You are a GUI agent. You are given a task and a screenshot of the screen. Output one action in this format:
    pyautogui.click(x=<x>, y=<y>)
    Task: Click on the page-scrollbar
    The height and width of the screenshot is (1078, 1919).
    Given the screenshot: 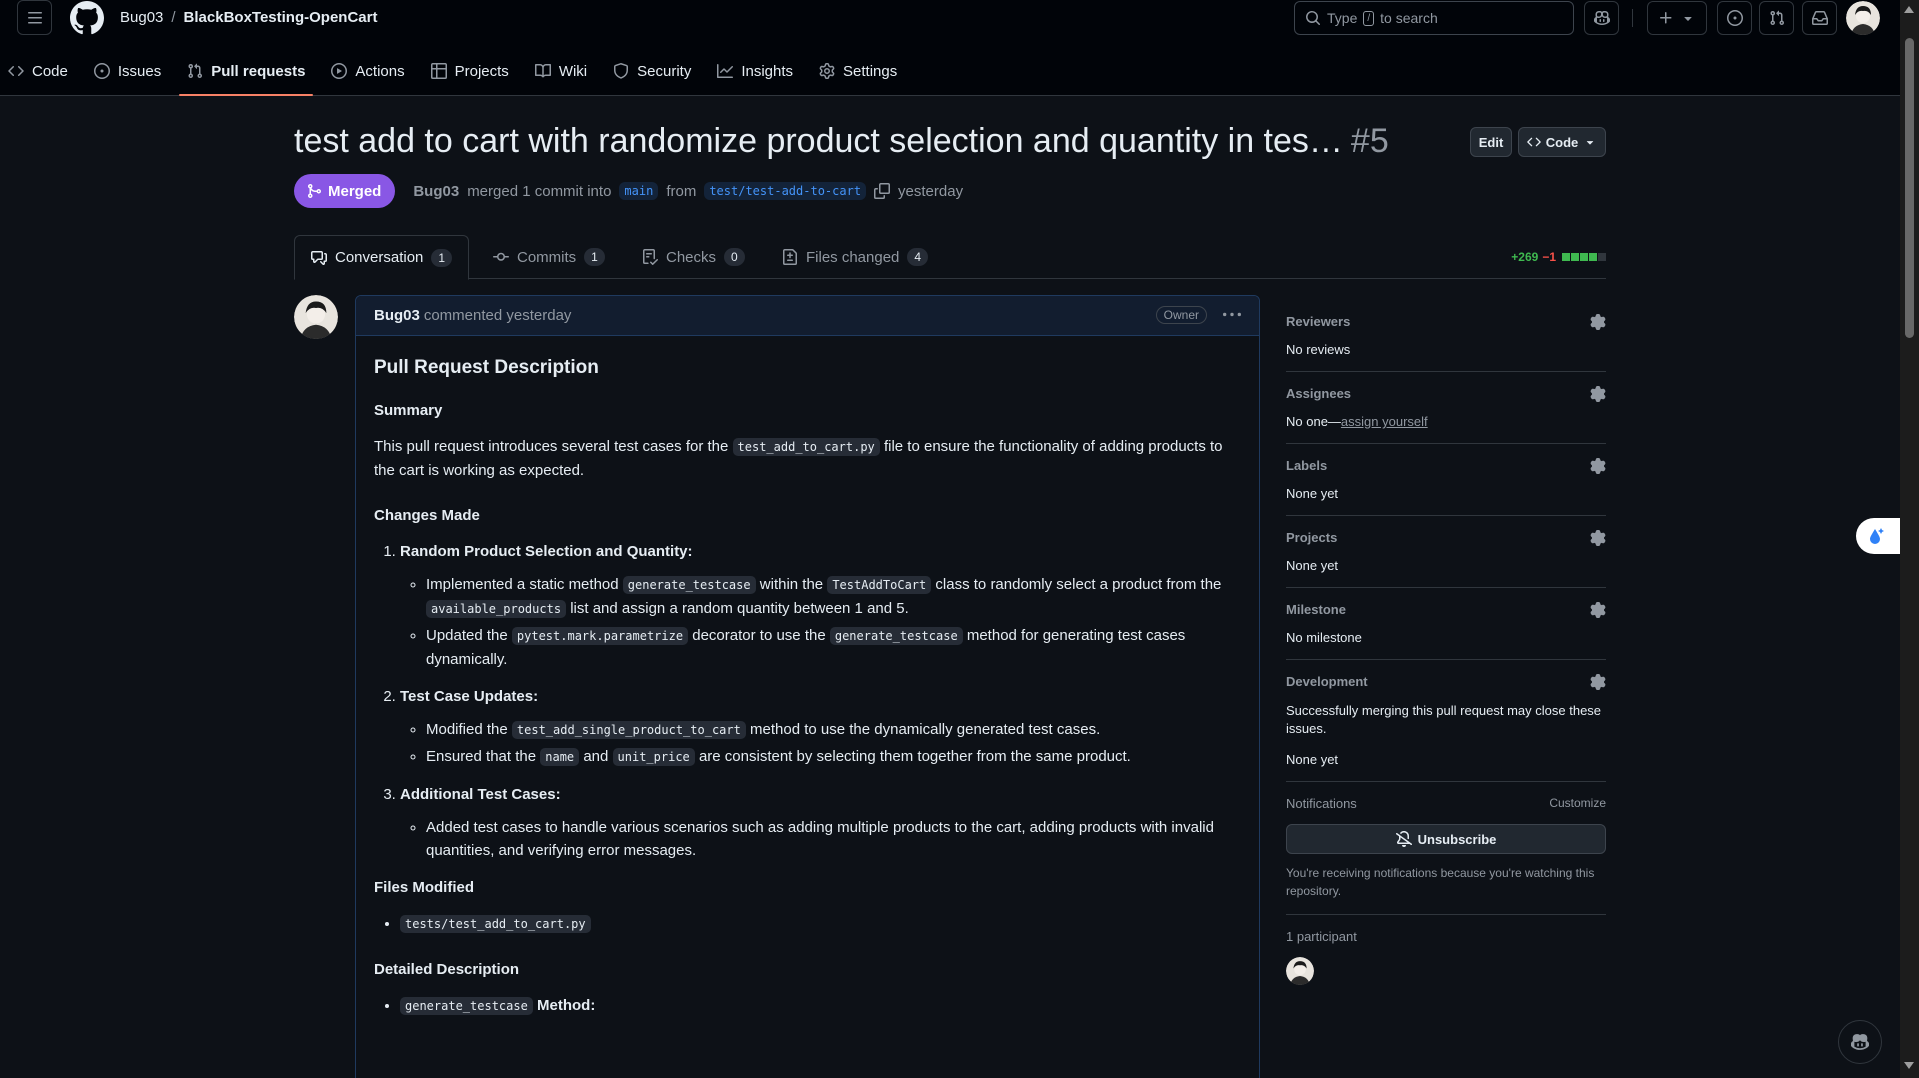 What is the action you would take?
    pyautogui.click(x=1909, y=539)
    